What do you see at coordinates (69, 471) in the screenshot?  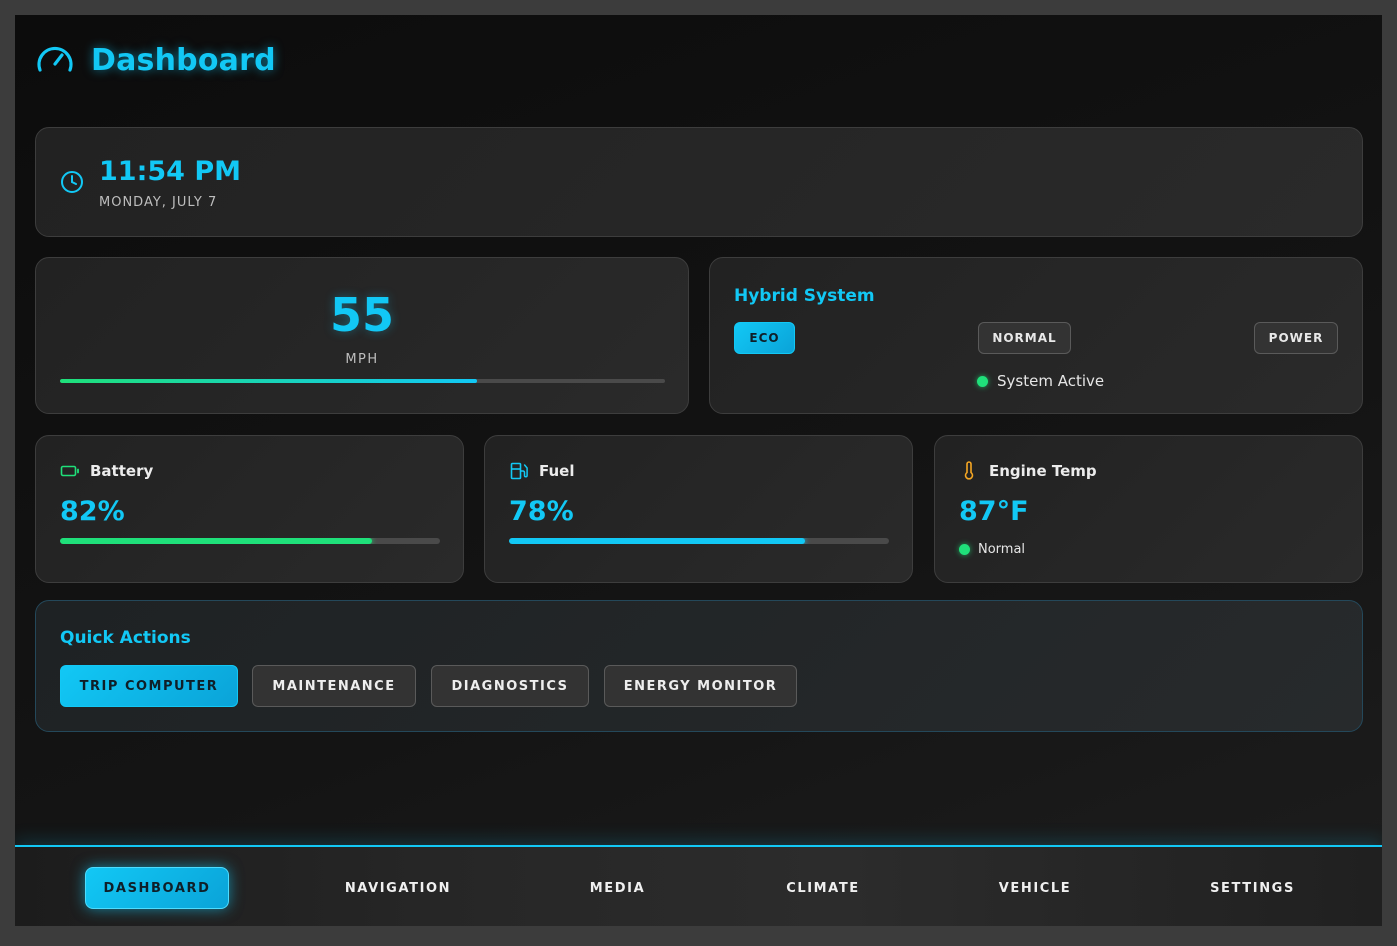 I see `battery-icon` at bounding box center [69, 471].